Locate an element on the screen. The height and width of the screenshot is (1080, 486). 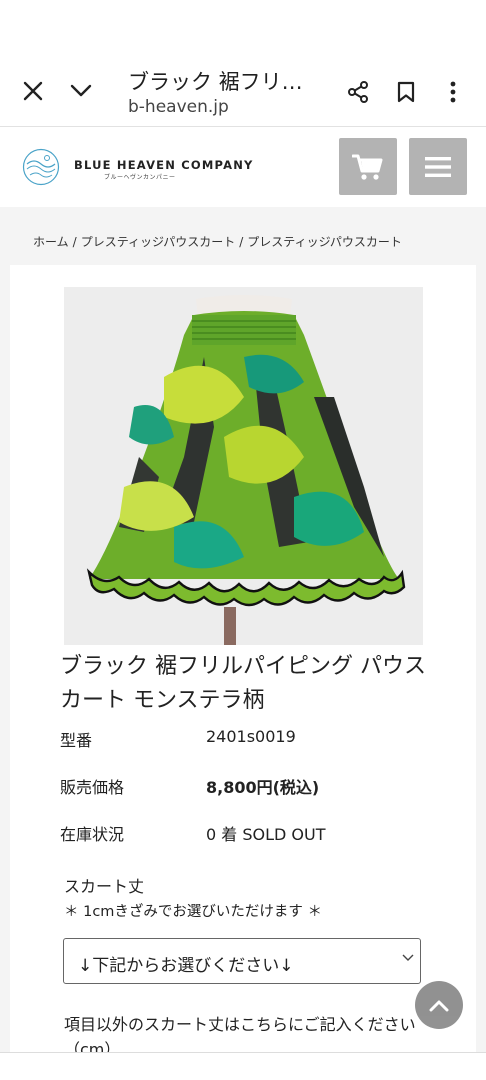
hamburger-icon is located at coordinates (438, 166).